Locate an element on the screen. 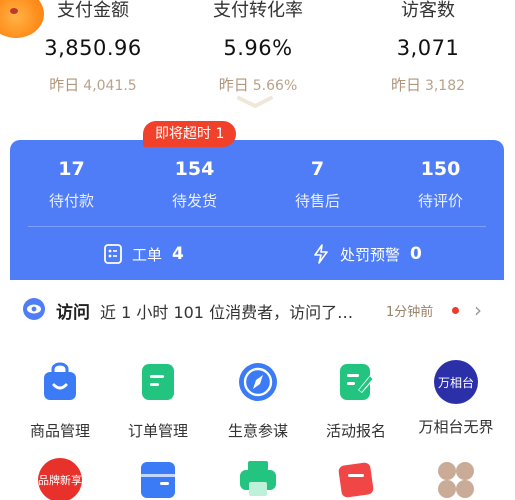  stat-value: 3,071 is located at coordinates (428, 48).